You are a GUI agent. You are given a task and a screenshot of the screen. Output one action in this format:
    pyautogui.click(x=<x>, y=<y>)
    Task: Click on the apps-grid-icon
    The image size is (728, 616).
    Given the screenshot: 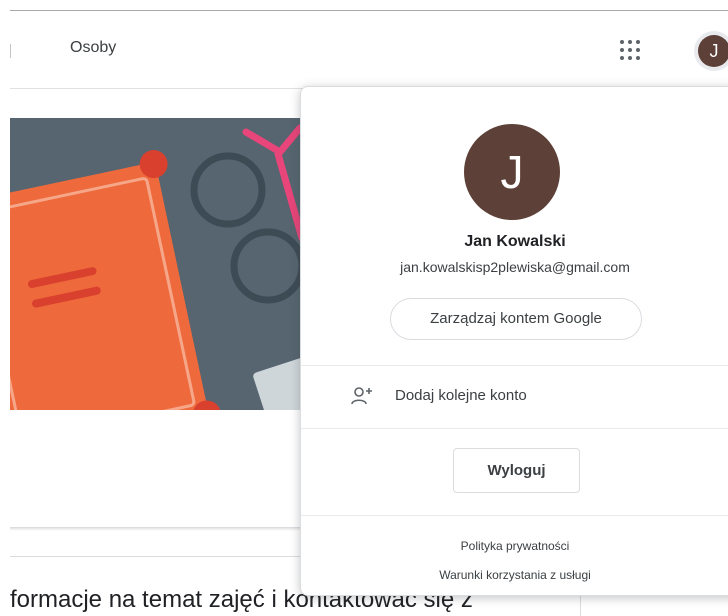 What is the action you would take?
    pyautogui.click(x=630, y=50)
    